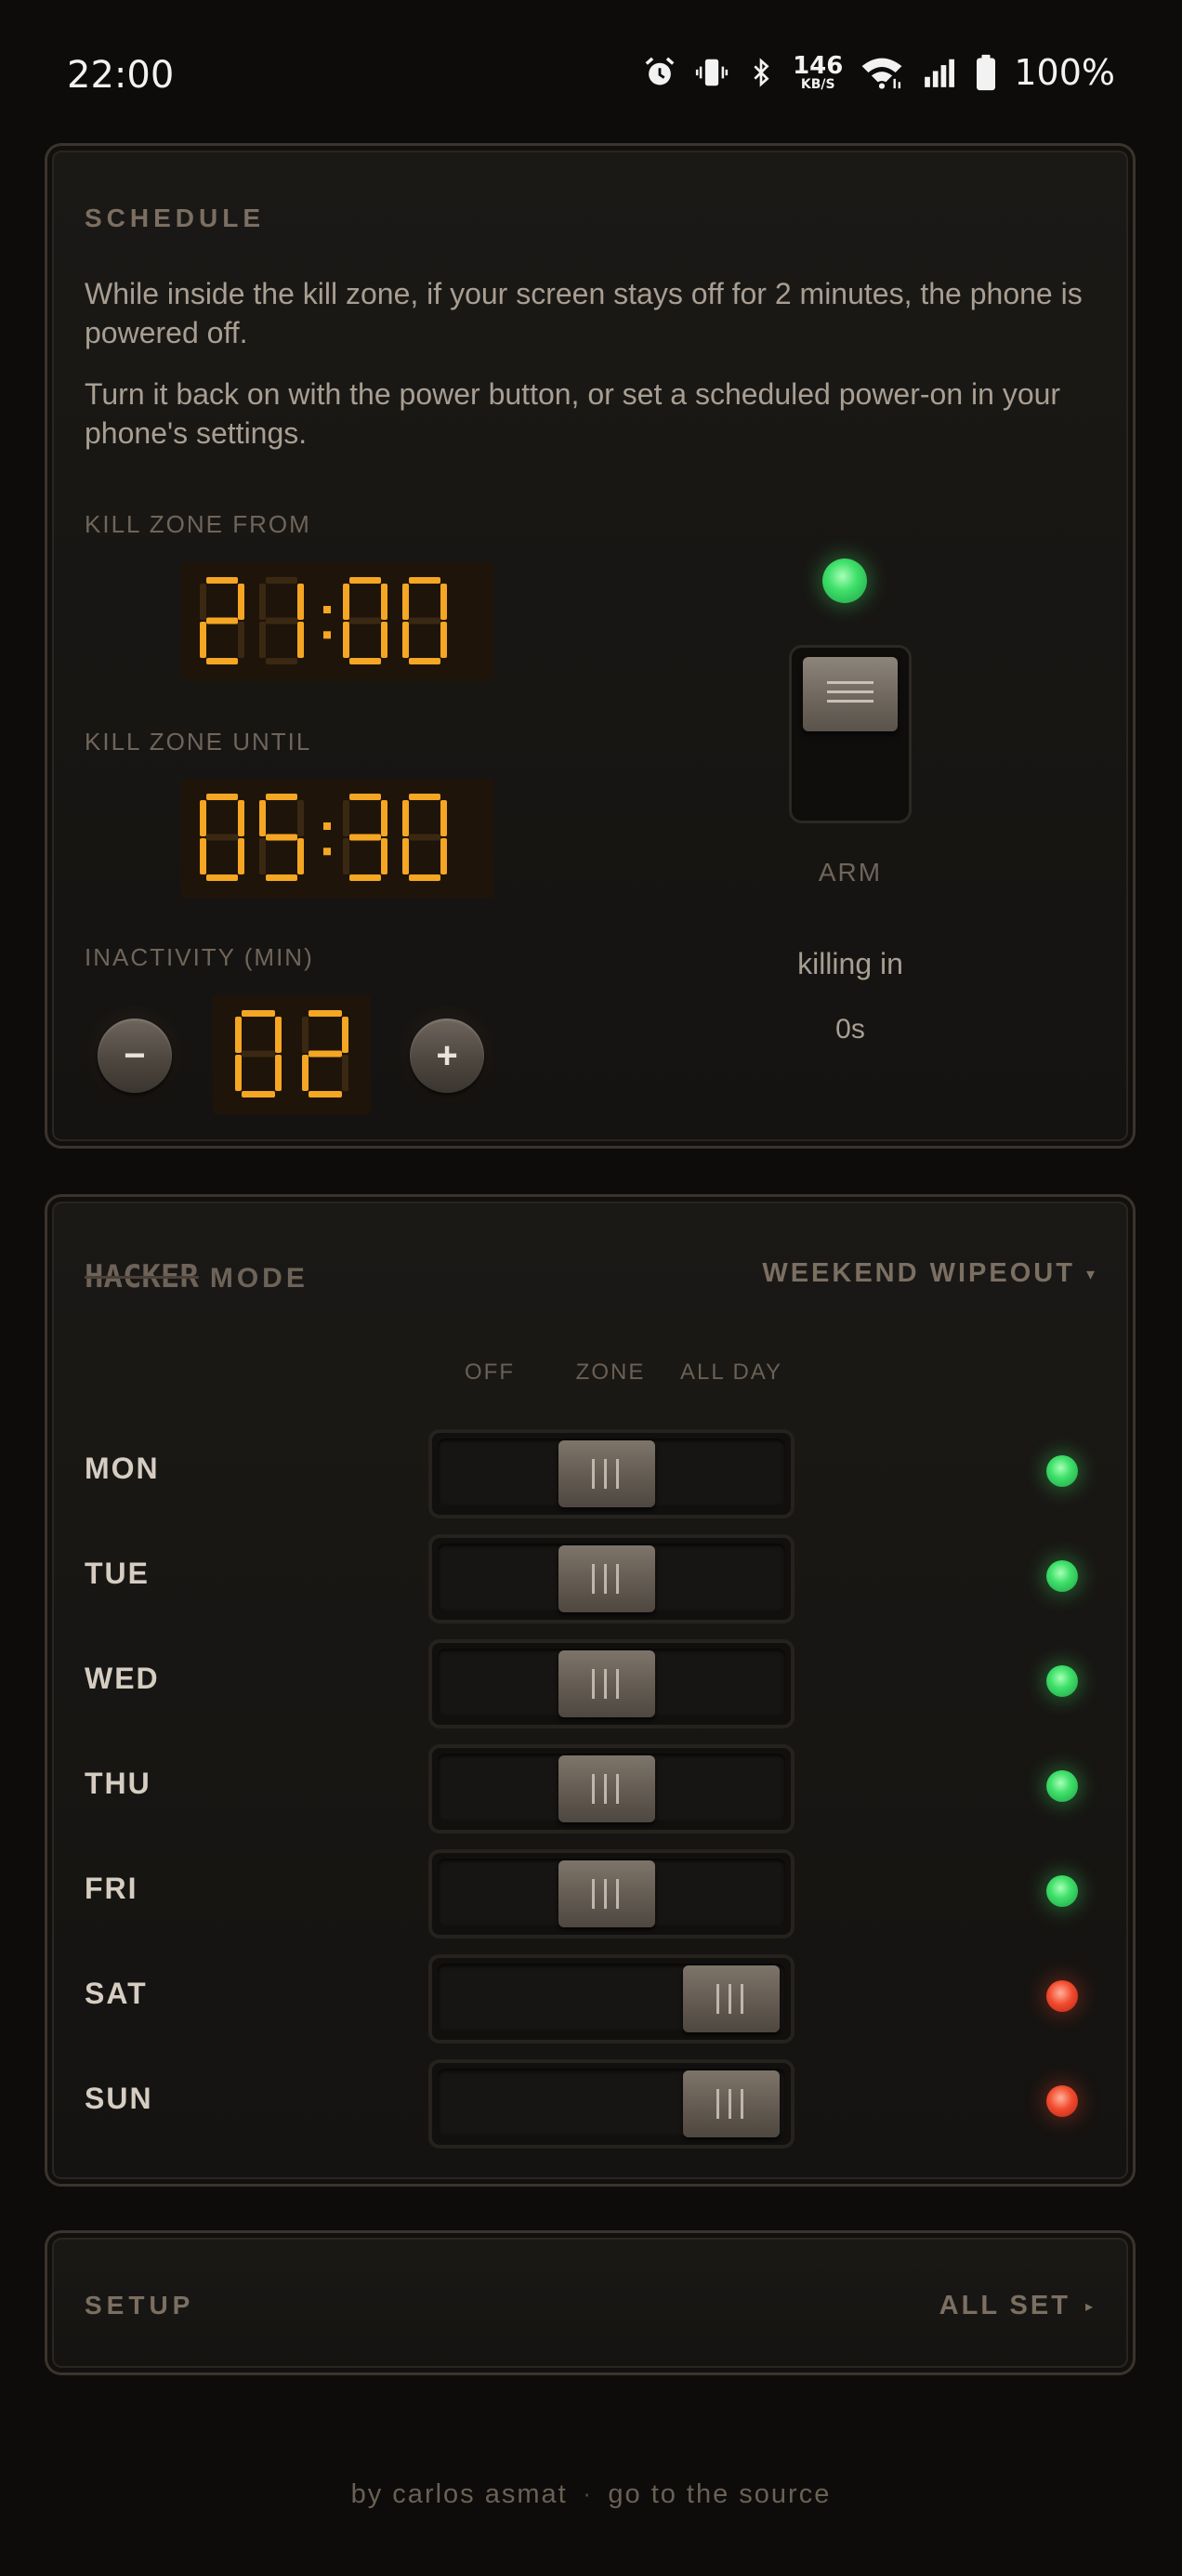 This screenshot has width=1182, height=2576. I want to click on status-time: 22:00, so click(121, 75).